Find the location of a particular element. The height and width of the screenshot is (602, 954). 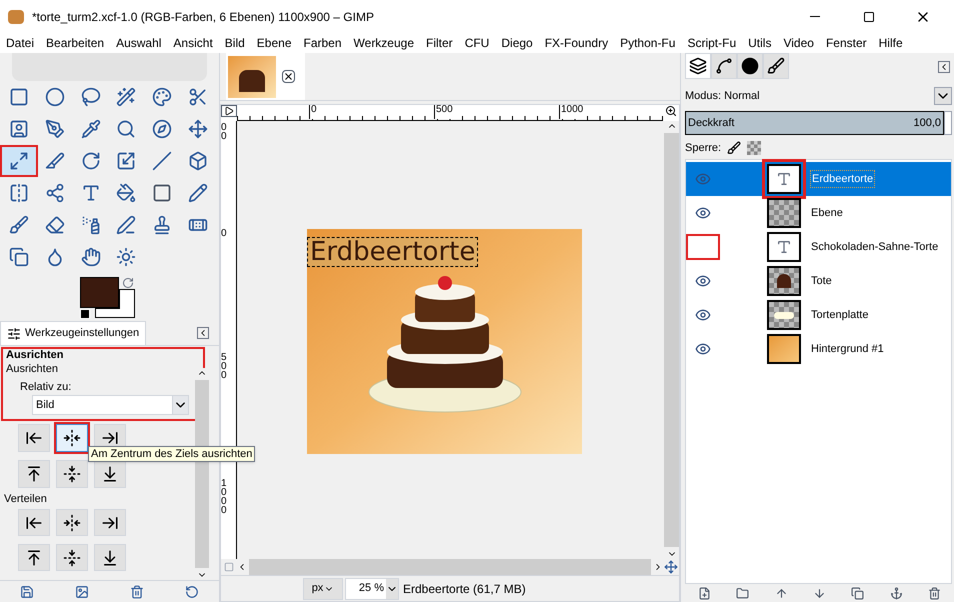

duplicate-icon is located at coordinates (857, 593).